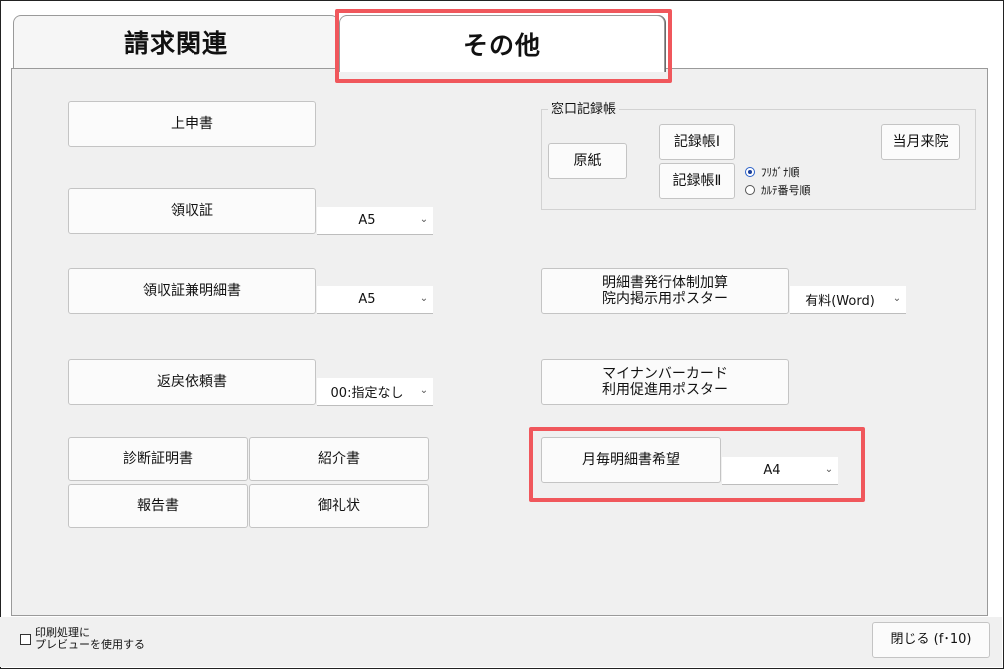 The height and width of the screenshot is (669, 1004). Describe the element at coordinates (750, 172) in the screenshot. I see `radio-selected-icon` at that location.